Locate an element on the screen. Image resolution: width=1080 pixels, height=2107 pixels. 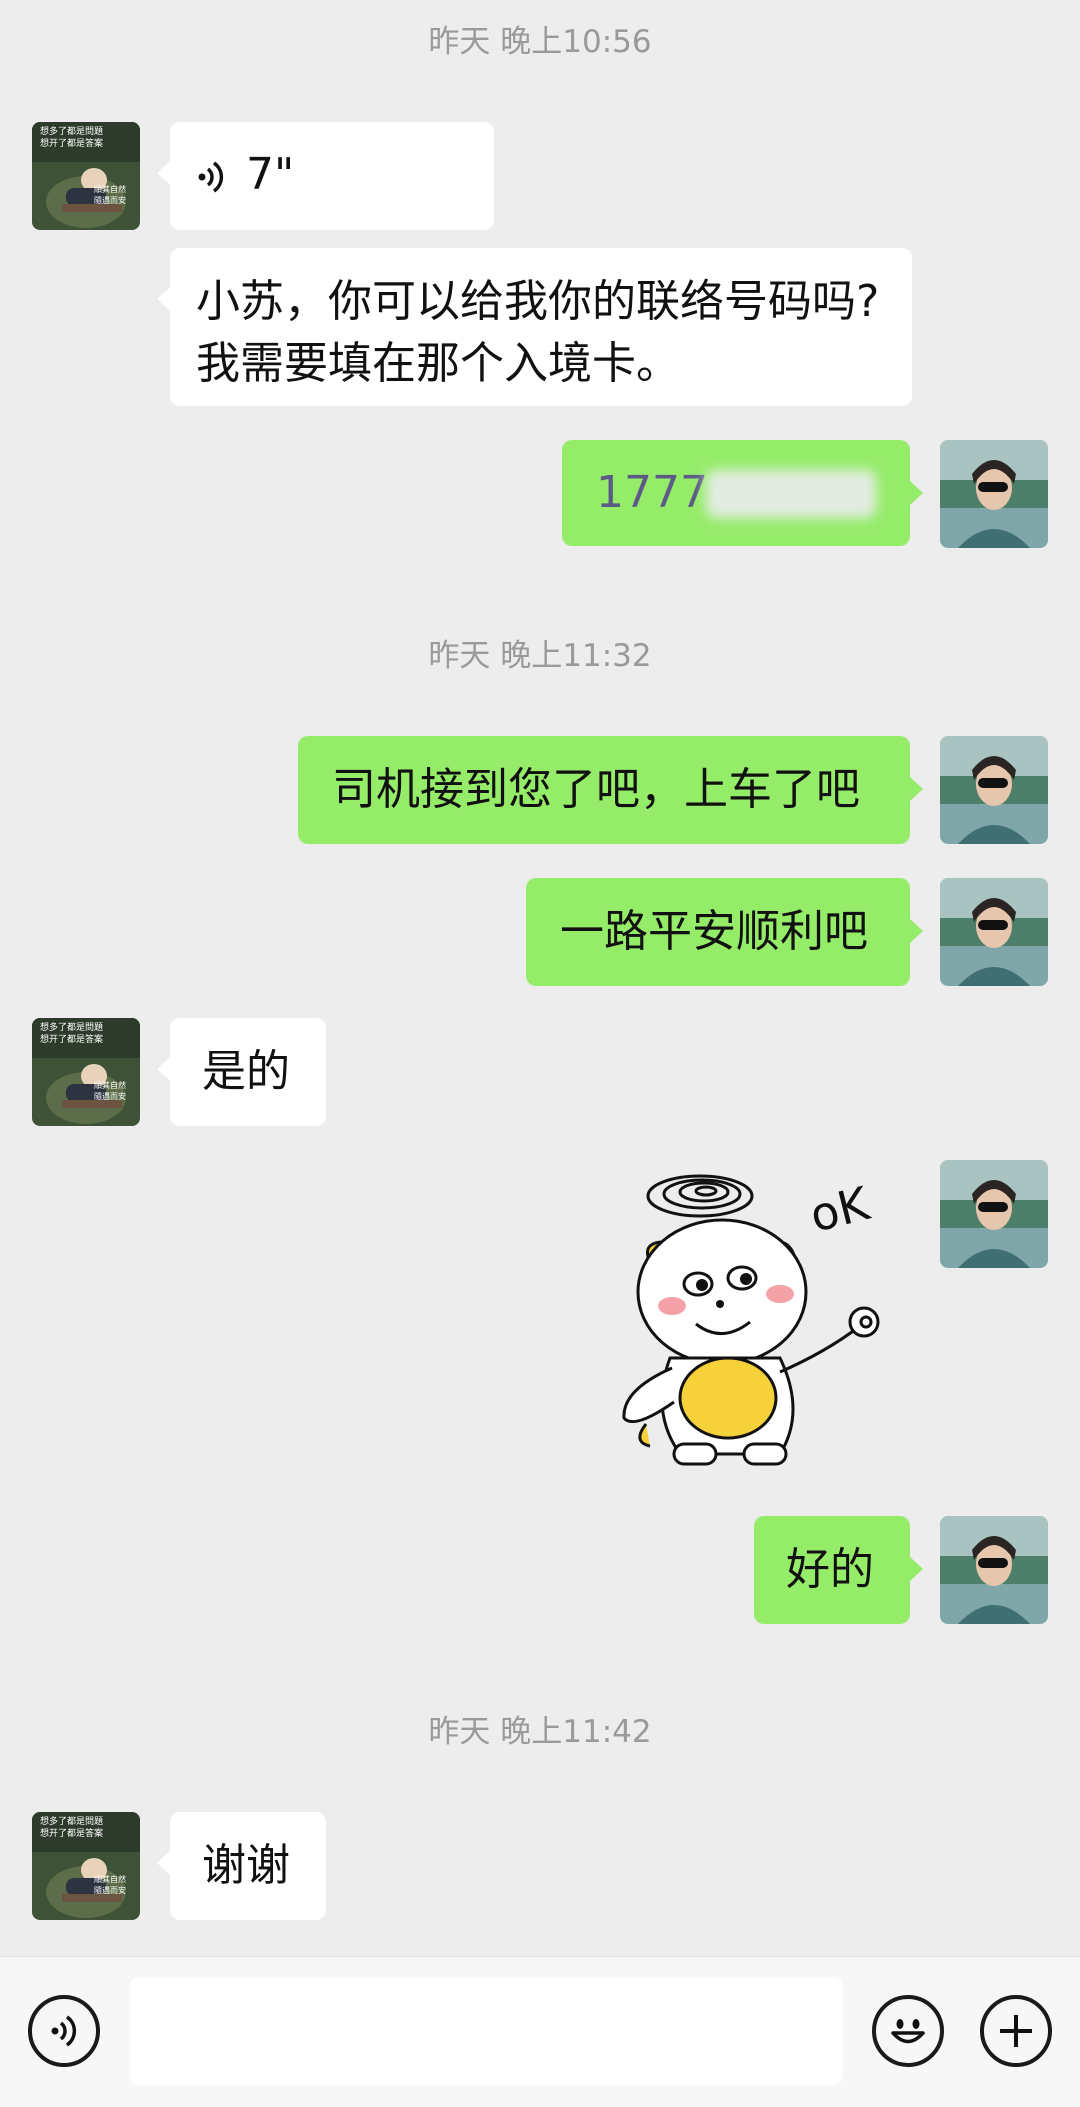
message-bubble: 谢谢 is located at coordinates (241, 1866).